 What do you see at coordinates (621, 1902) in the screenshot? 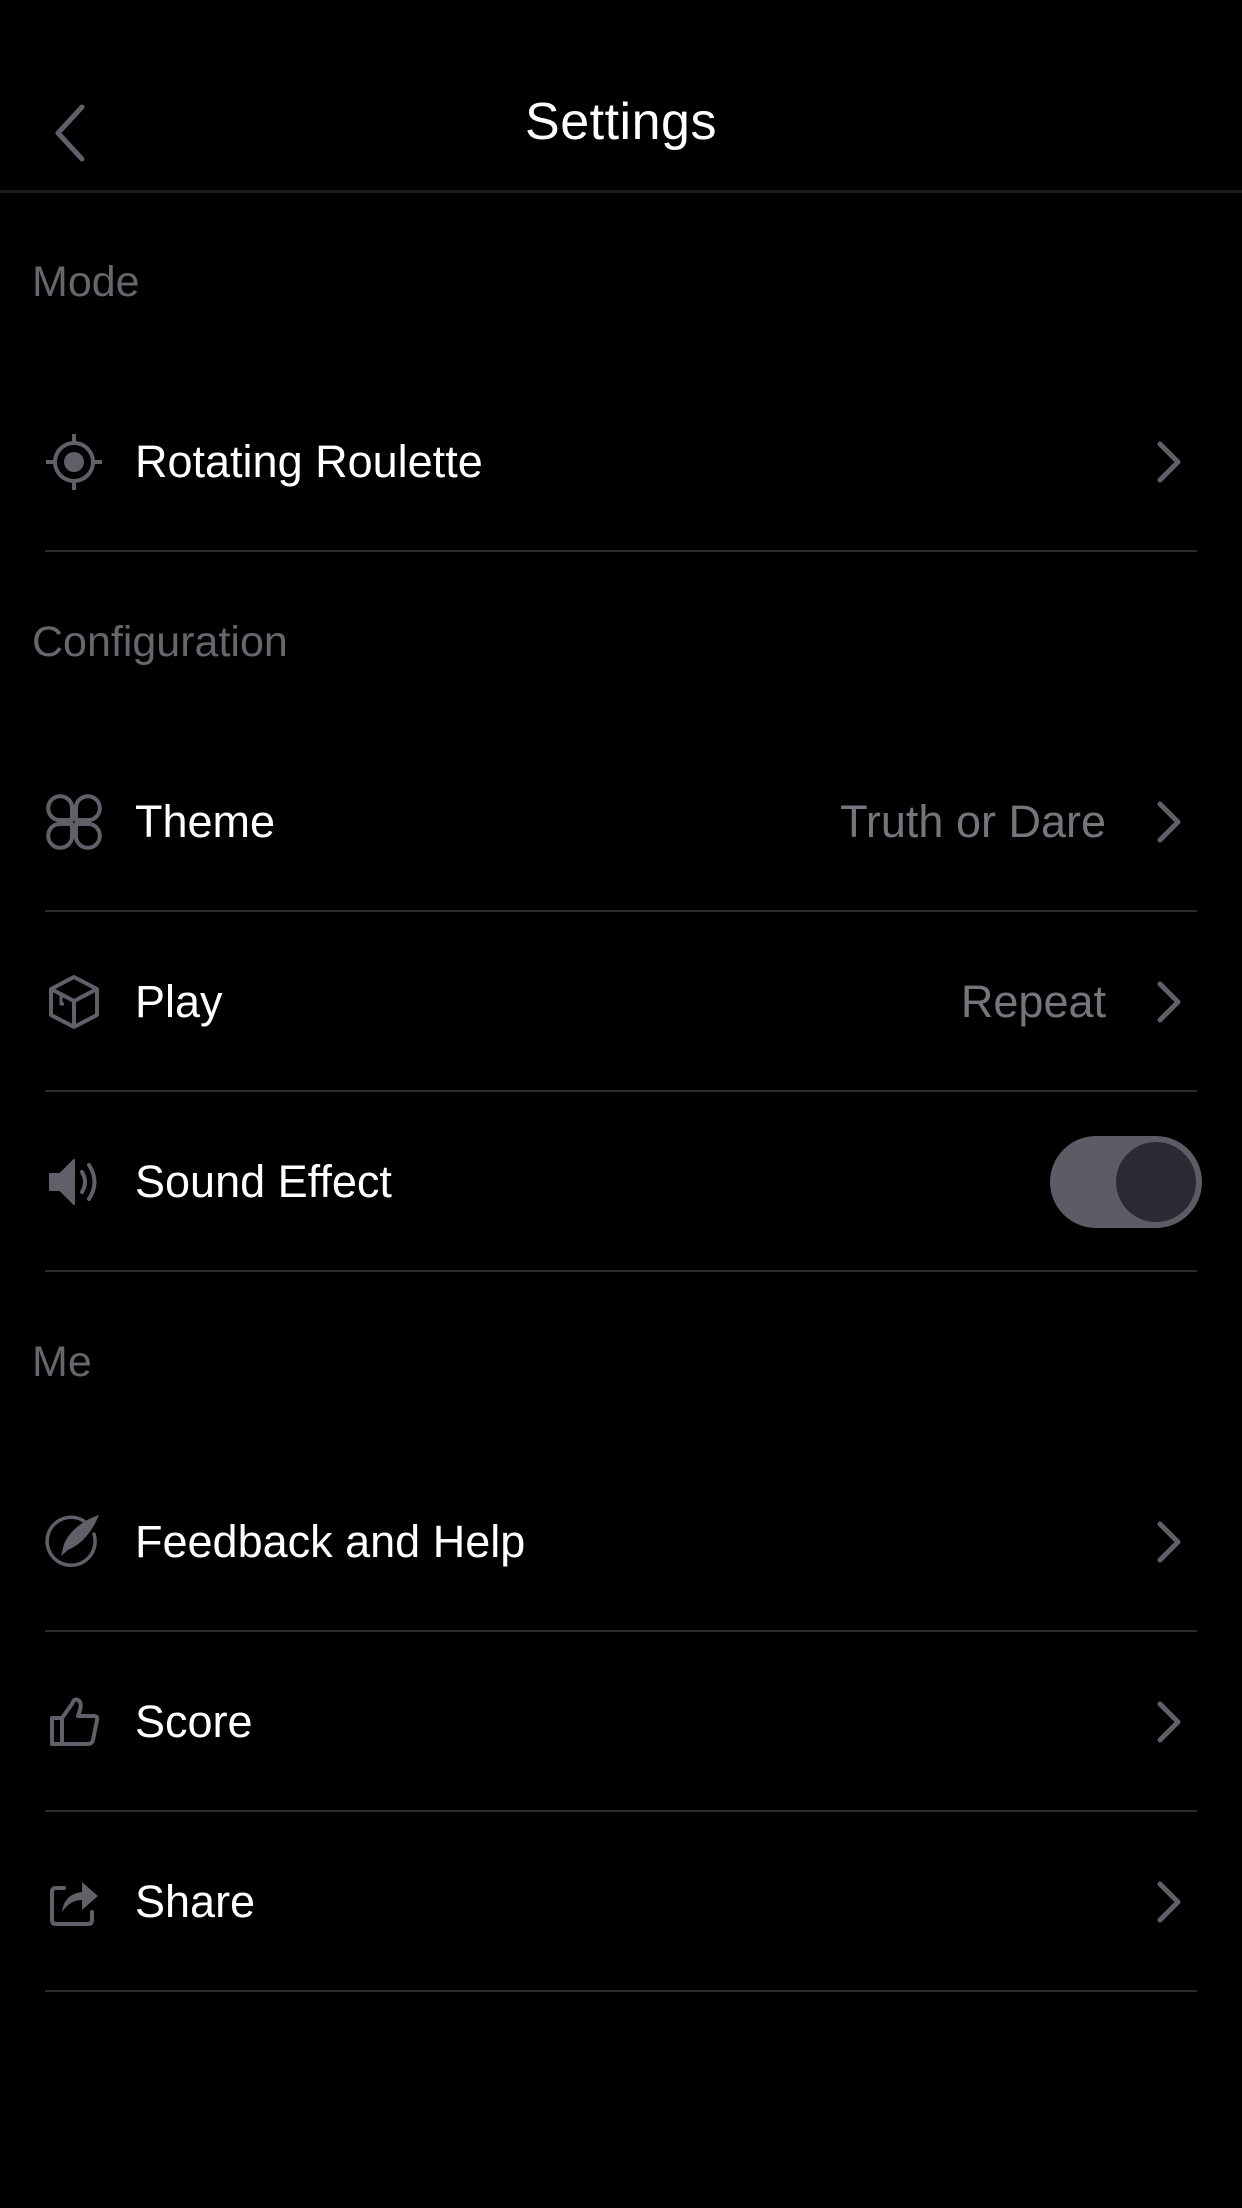
I see `row-share: Share` at bounding box center [621, 1902].